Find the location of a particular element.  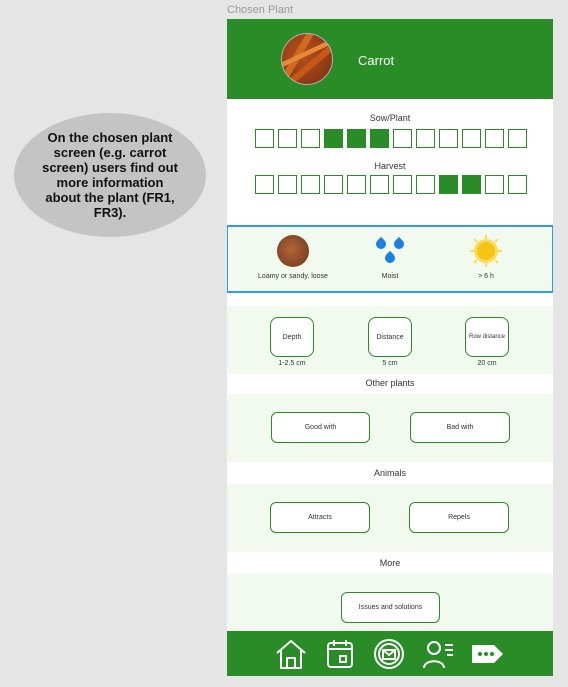

plant-title: Carrot is located at coordinates (376, 60).